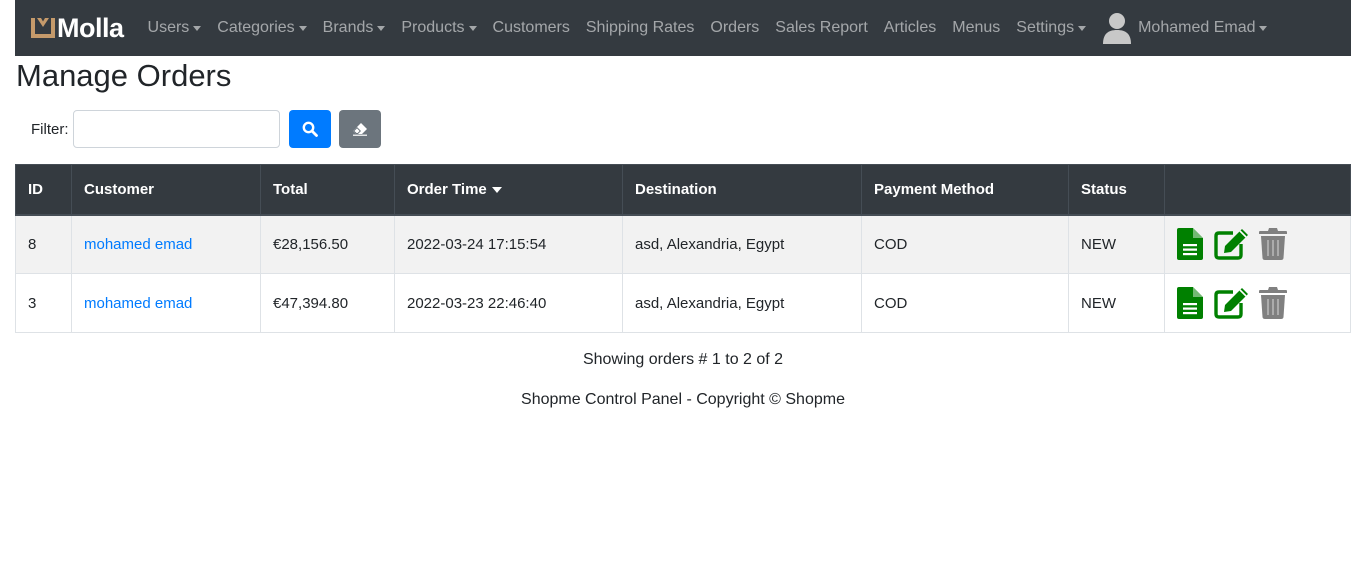  I want to click on nav-shipping-rates-label: Shipping Rates, so click(640, 27).